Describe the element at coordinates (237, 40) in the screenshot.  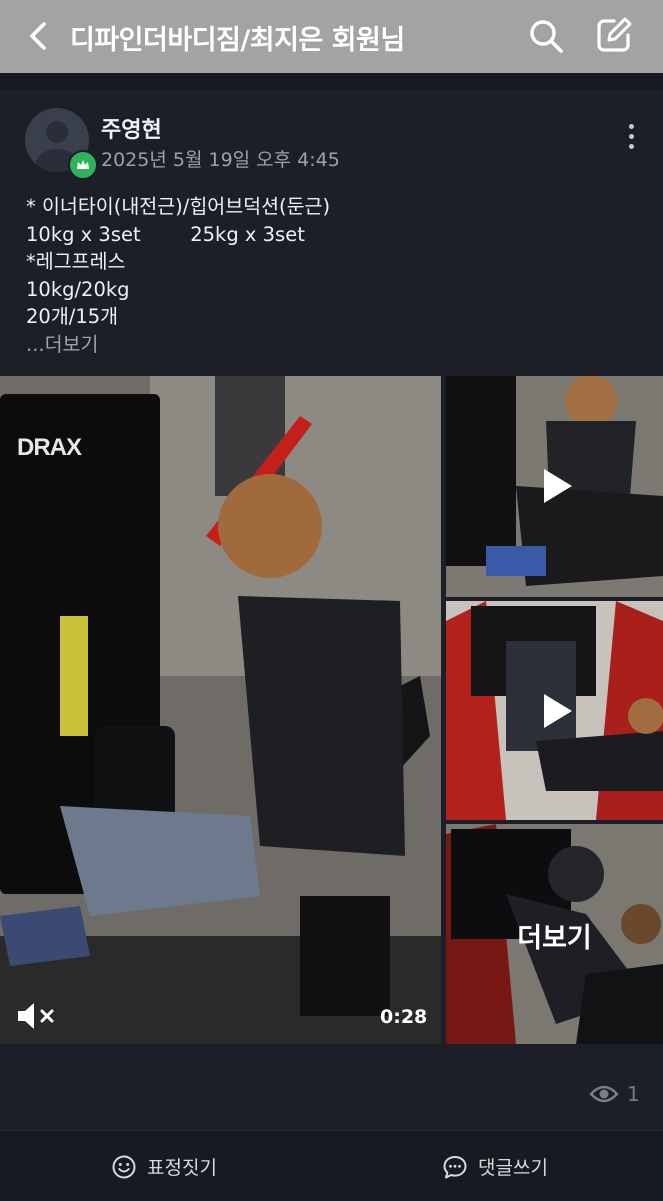
I see `page-title: 디파인더바디짐/최지은 회원님` at that location.